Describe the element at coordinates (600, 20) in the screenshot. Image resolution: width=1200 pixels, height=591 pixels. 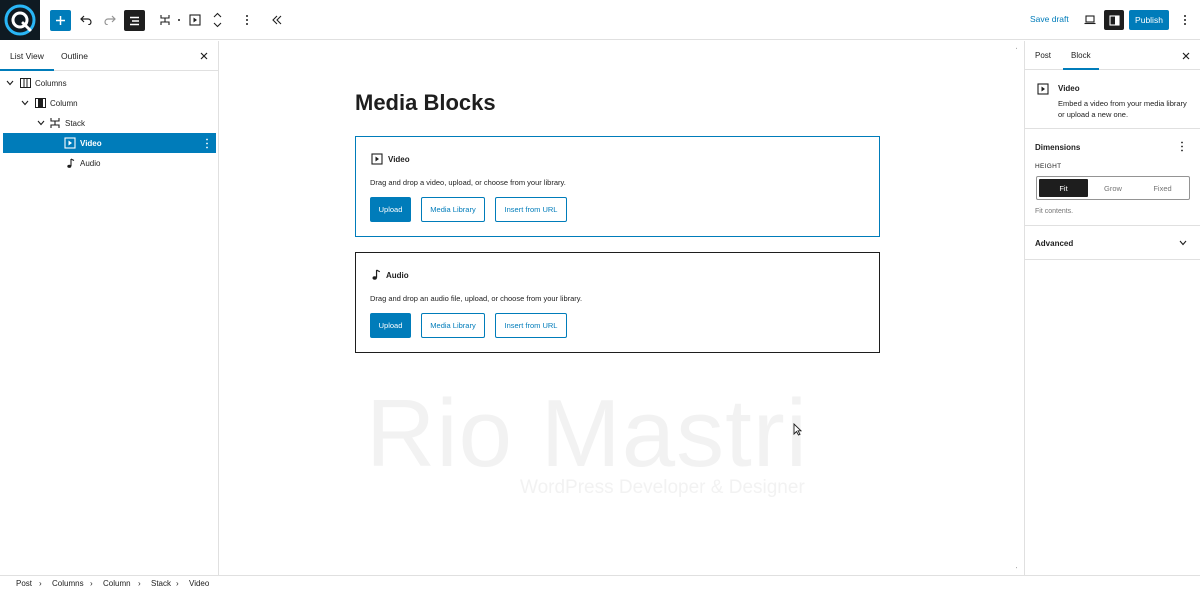
I see `editor-top-toolbar: Save draft Publish` at that location.